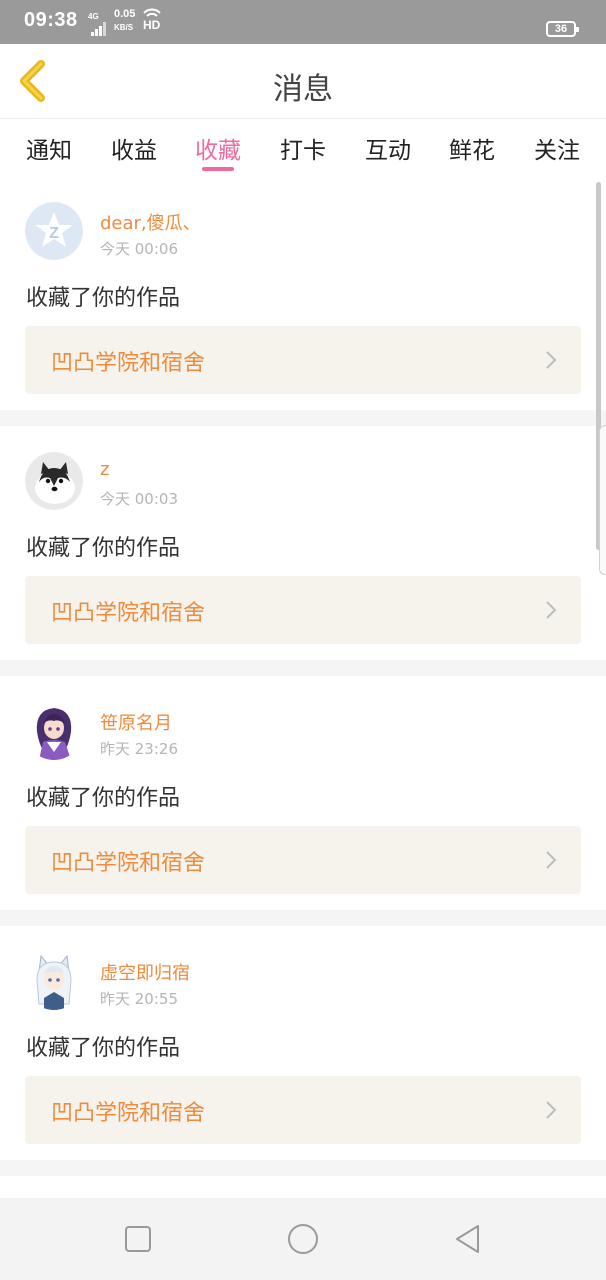 This screenshot has width=606, height=1280. What do you see at coordinates (93, 16) in the screenshot?
I see `network-type: 4G` at bounding box center [93, 16].